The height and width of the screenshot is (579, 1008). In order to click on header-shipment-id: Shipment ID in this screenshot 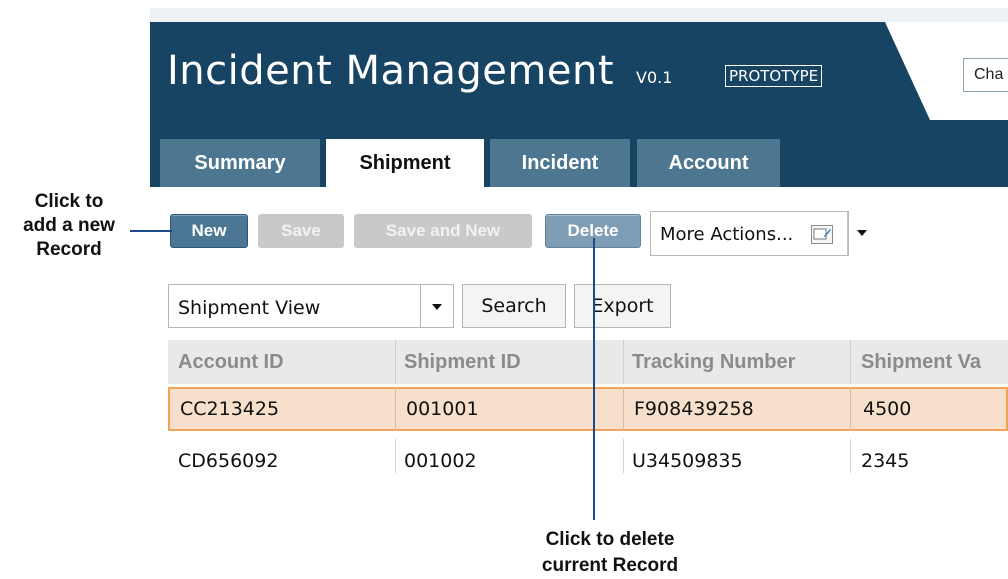, I will do `click(509, 362)`.